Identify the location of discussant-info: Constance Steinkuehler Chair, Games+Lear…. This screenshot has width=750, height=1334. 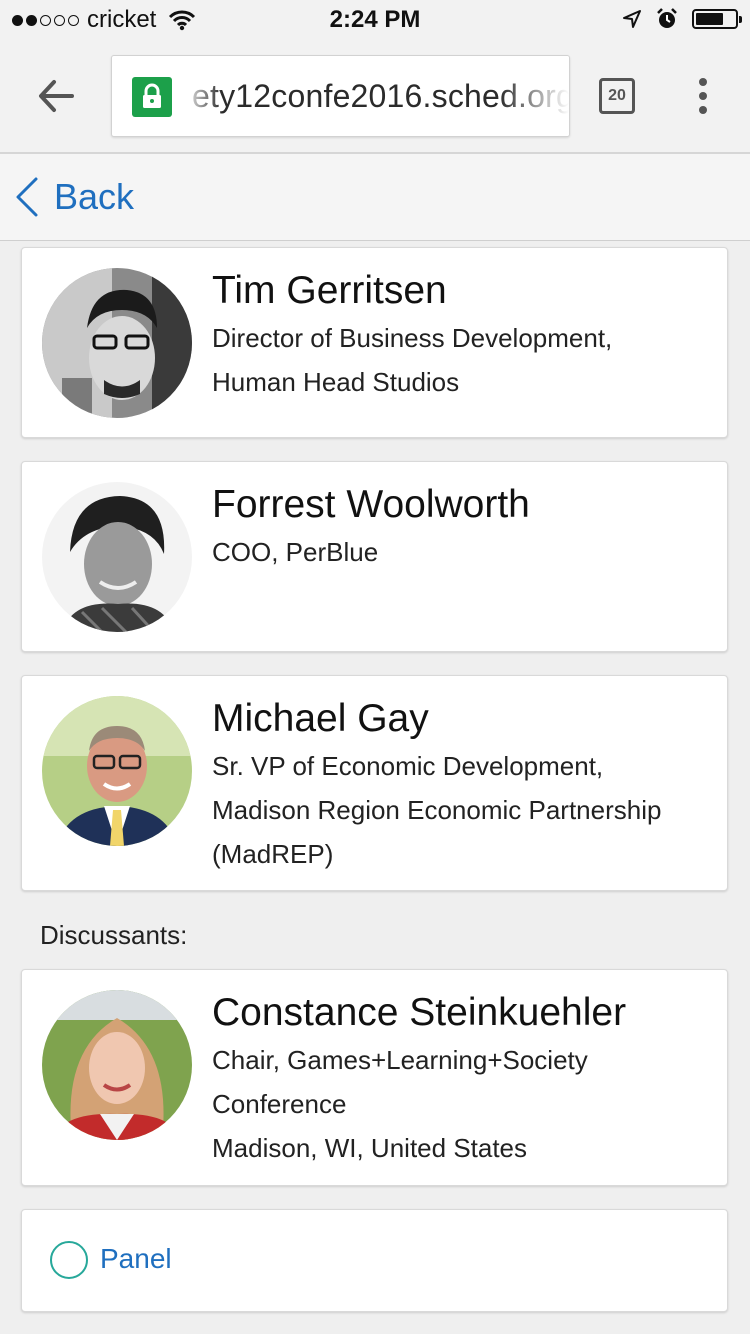
(462, 1079).